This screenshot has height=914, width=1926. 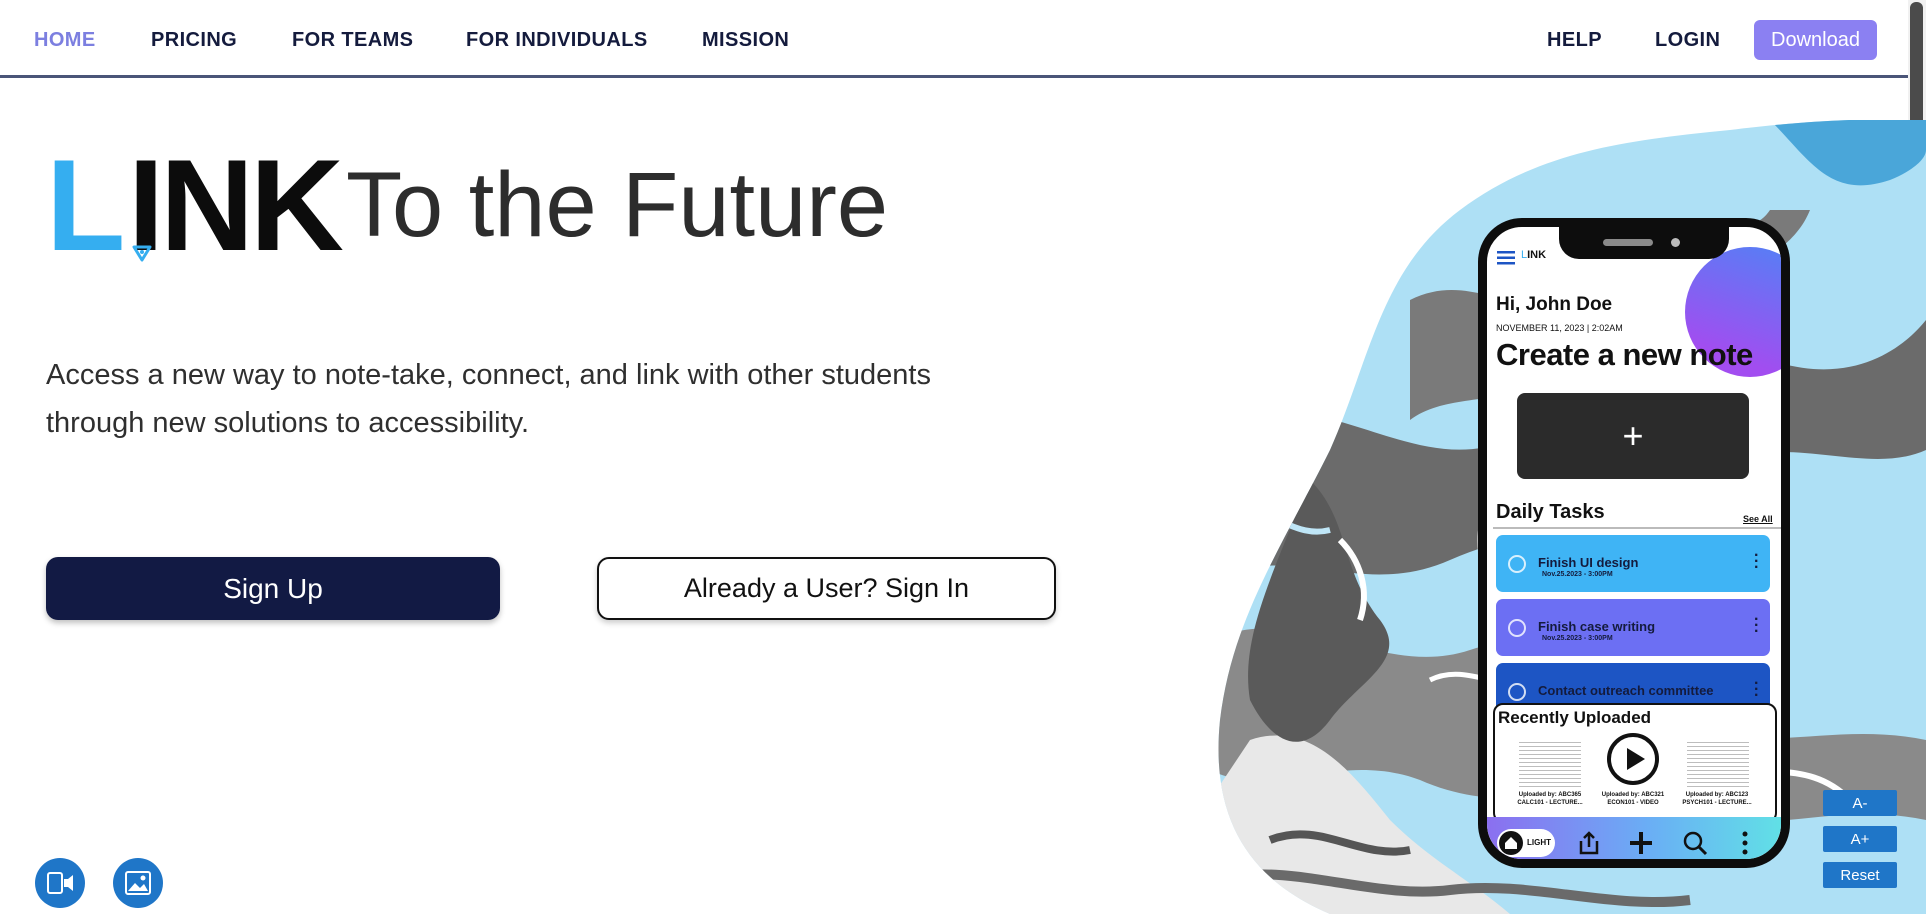 I want to click on phone-new-note-button: +, so click(x=1633, y=436).